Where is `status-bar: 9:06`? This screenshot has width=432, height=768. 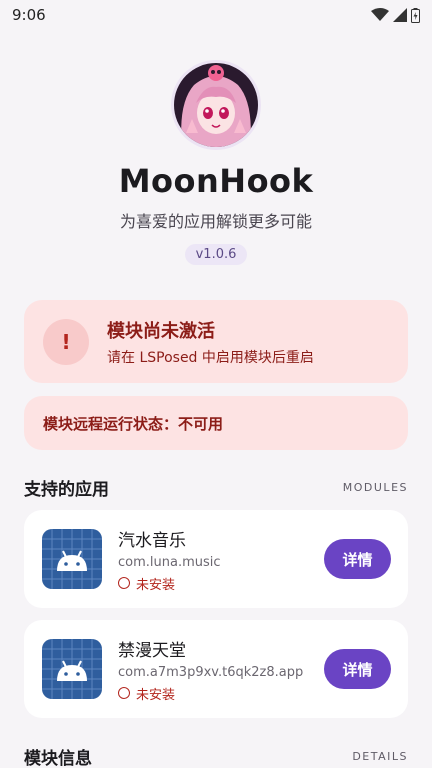
status-bar: 9:06 is located at coordinates (216, 15).